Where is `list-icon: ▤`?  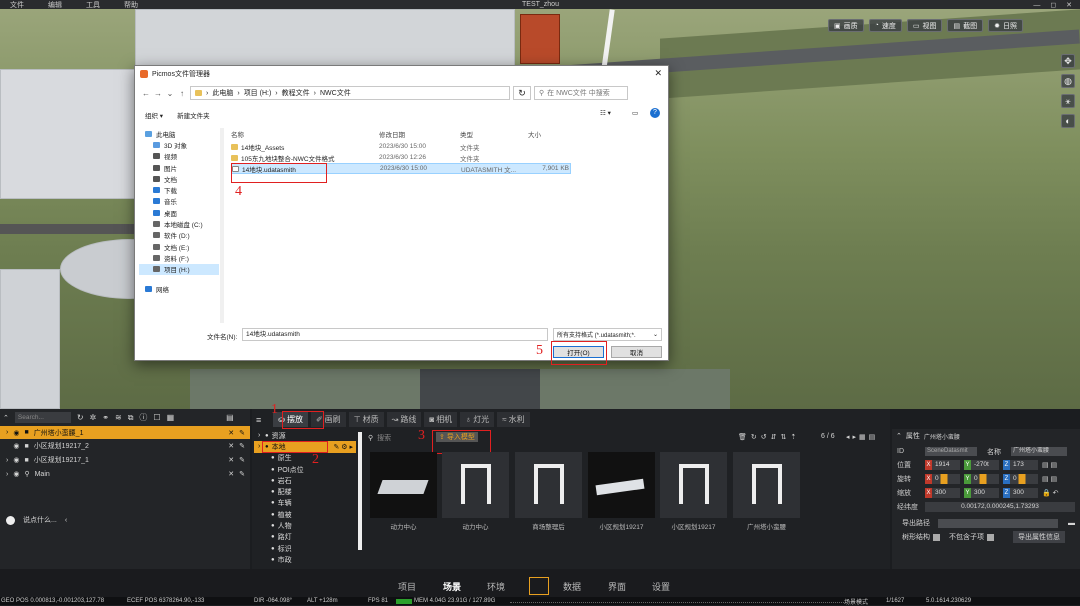 list-icon: ▤ is located at coordinates (230, 417).